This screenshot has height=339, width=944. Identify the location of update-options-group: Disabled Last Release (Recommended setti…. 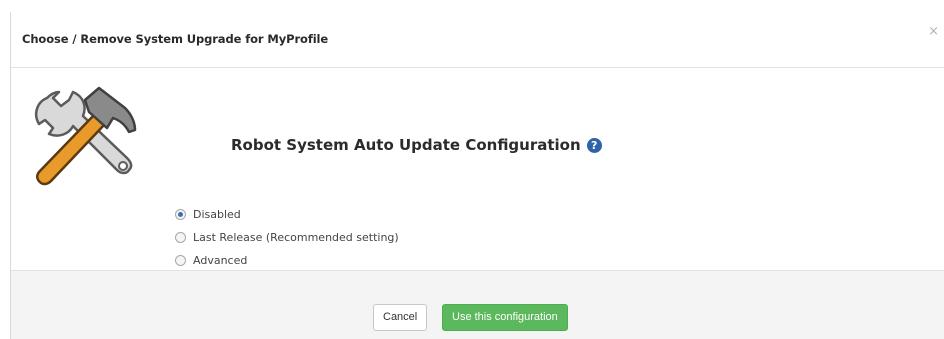
(287, 237).